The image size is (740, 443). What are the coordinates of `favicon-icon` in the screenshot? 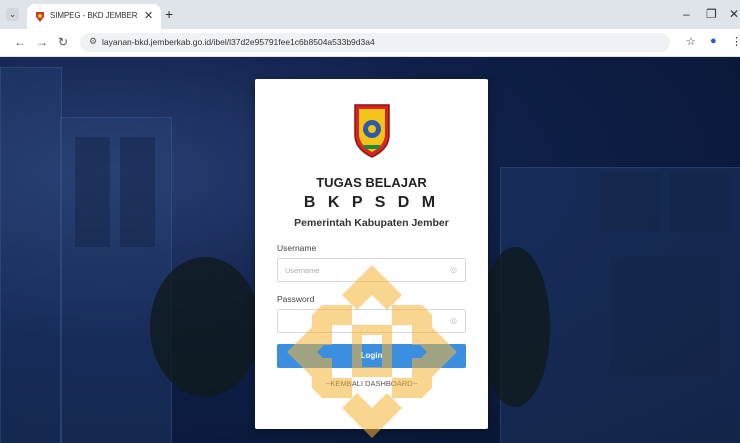 It's located at (40, 17).